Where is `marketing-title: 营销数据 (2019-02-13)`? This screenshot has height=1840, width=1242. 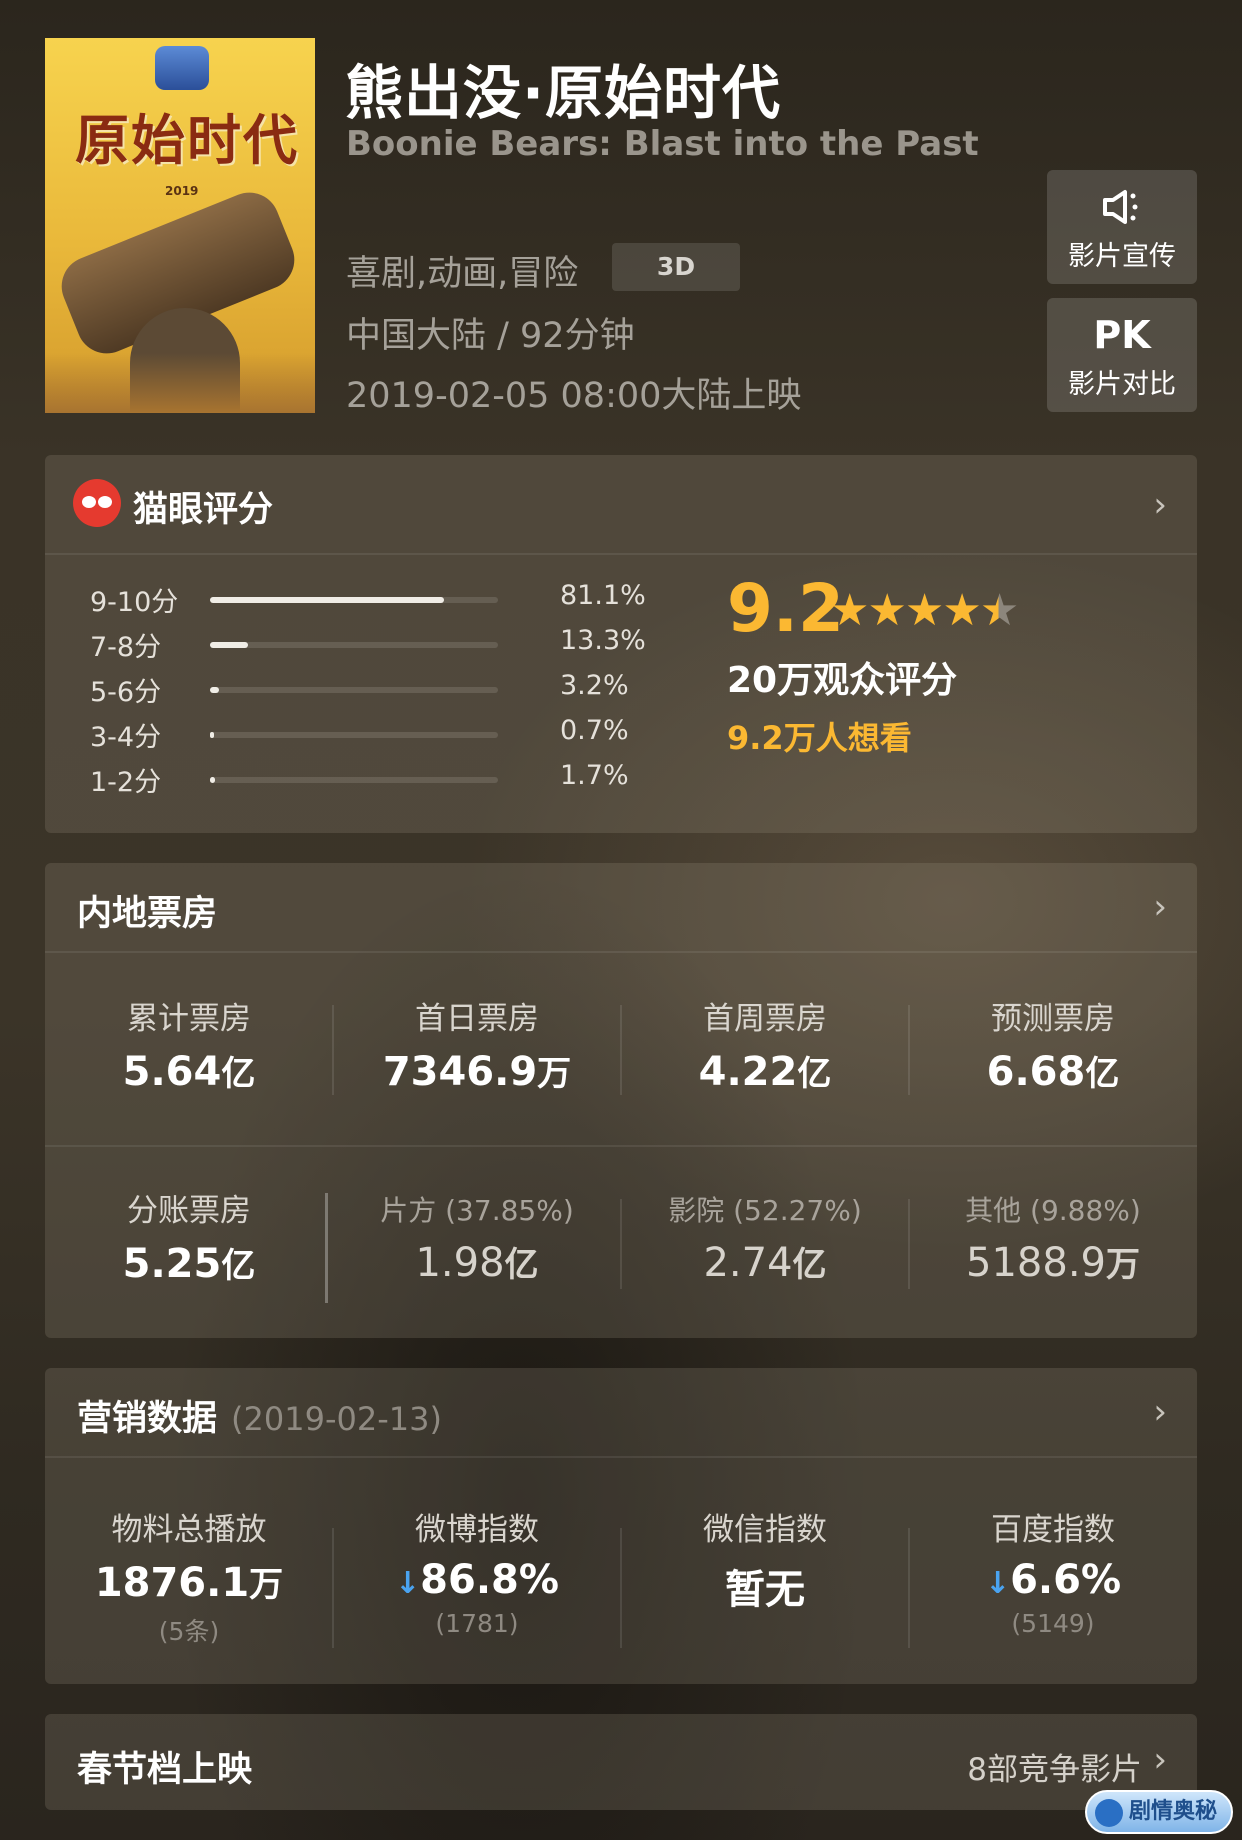
marketing-title: 营销数据 (2019-02-13) is located at coordinates (259, 1419).